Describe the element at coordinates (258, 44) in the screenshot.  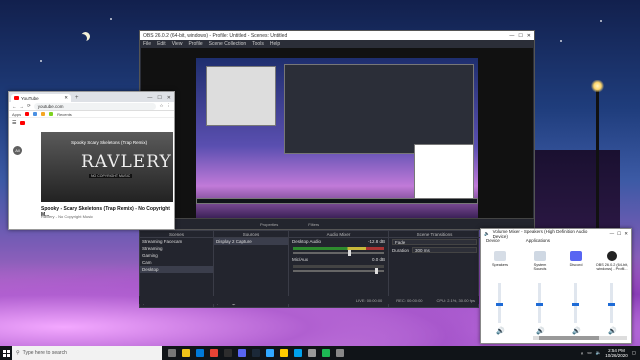
I see `menu-tools: Tools` at that location.